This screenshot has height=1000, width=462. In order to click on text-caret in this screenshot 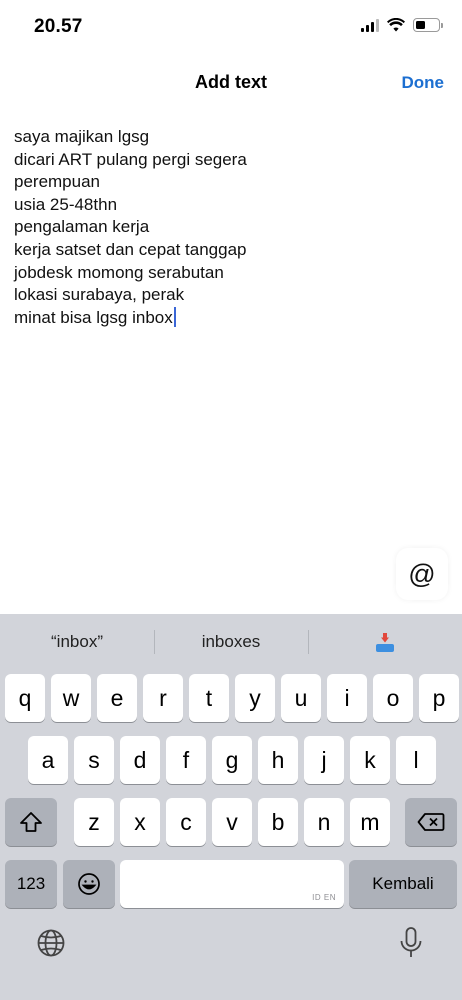, I will do `click(174, 316)`.